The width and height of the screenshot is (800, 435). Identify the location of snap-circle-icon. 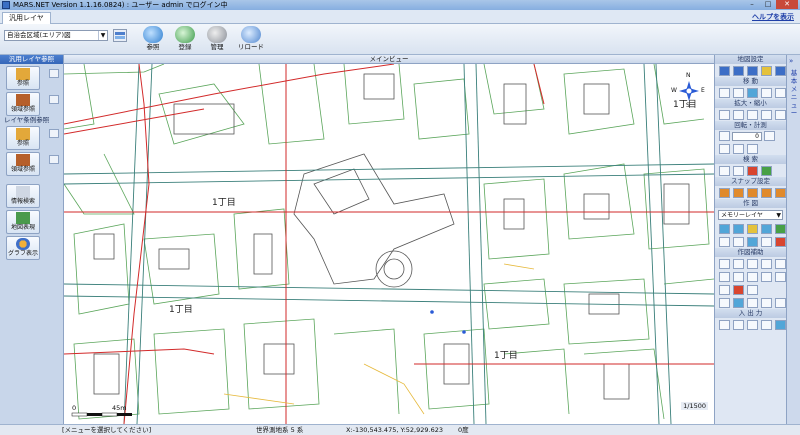
(738, 193).